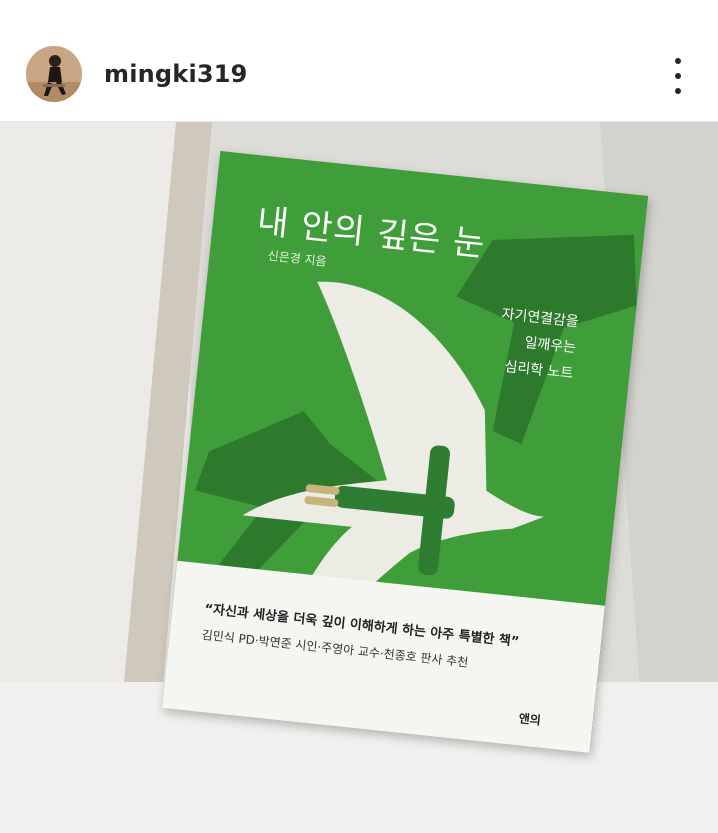  I want to click on more-options-button, so click(678, 76).